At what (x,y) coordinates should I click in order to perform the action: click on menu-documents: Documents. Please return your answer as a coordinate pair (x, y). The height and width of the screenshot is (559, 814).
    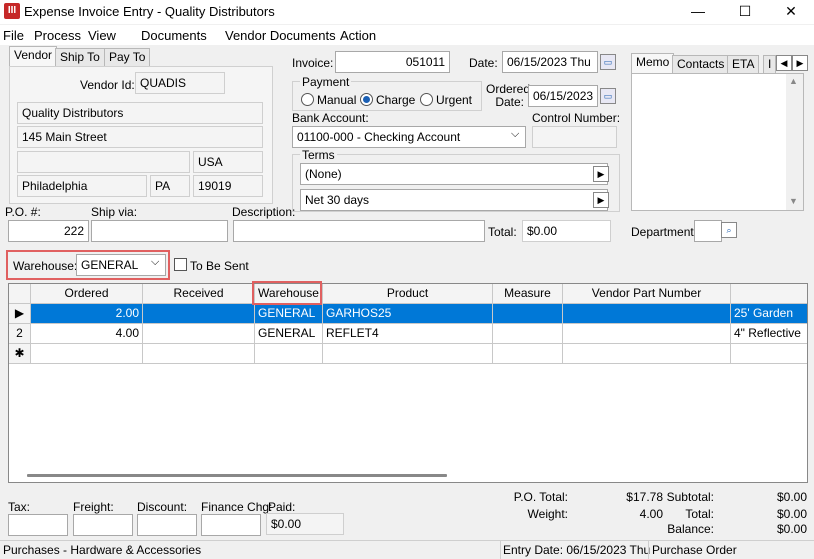
    Looking at the image, I should click on (174, 35).